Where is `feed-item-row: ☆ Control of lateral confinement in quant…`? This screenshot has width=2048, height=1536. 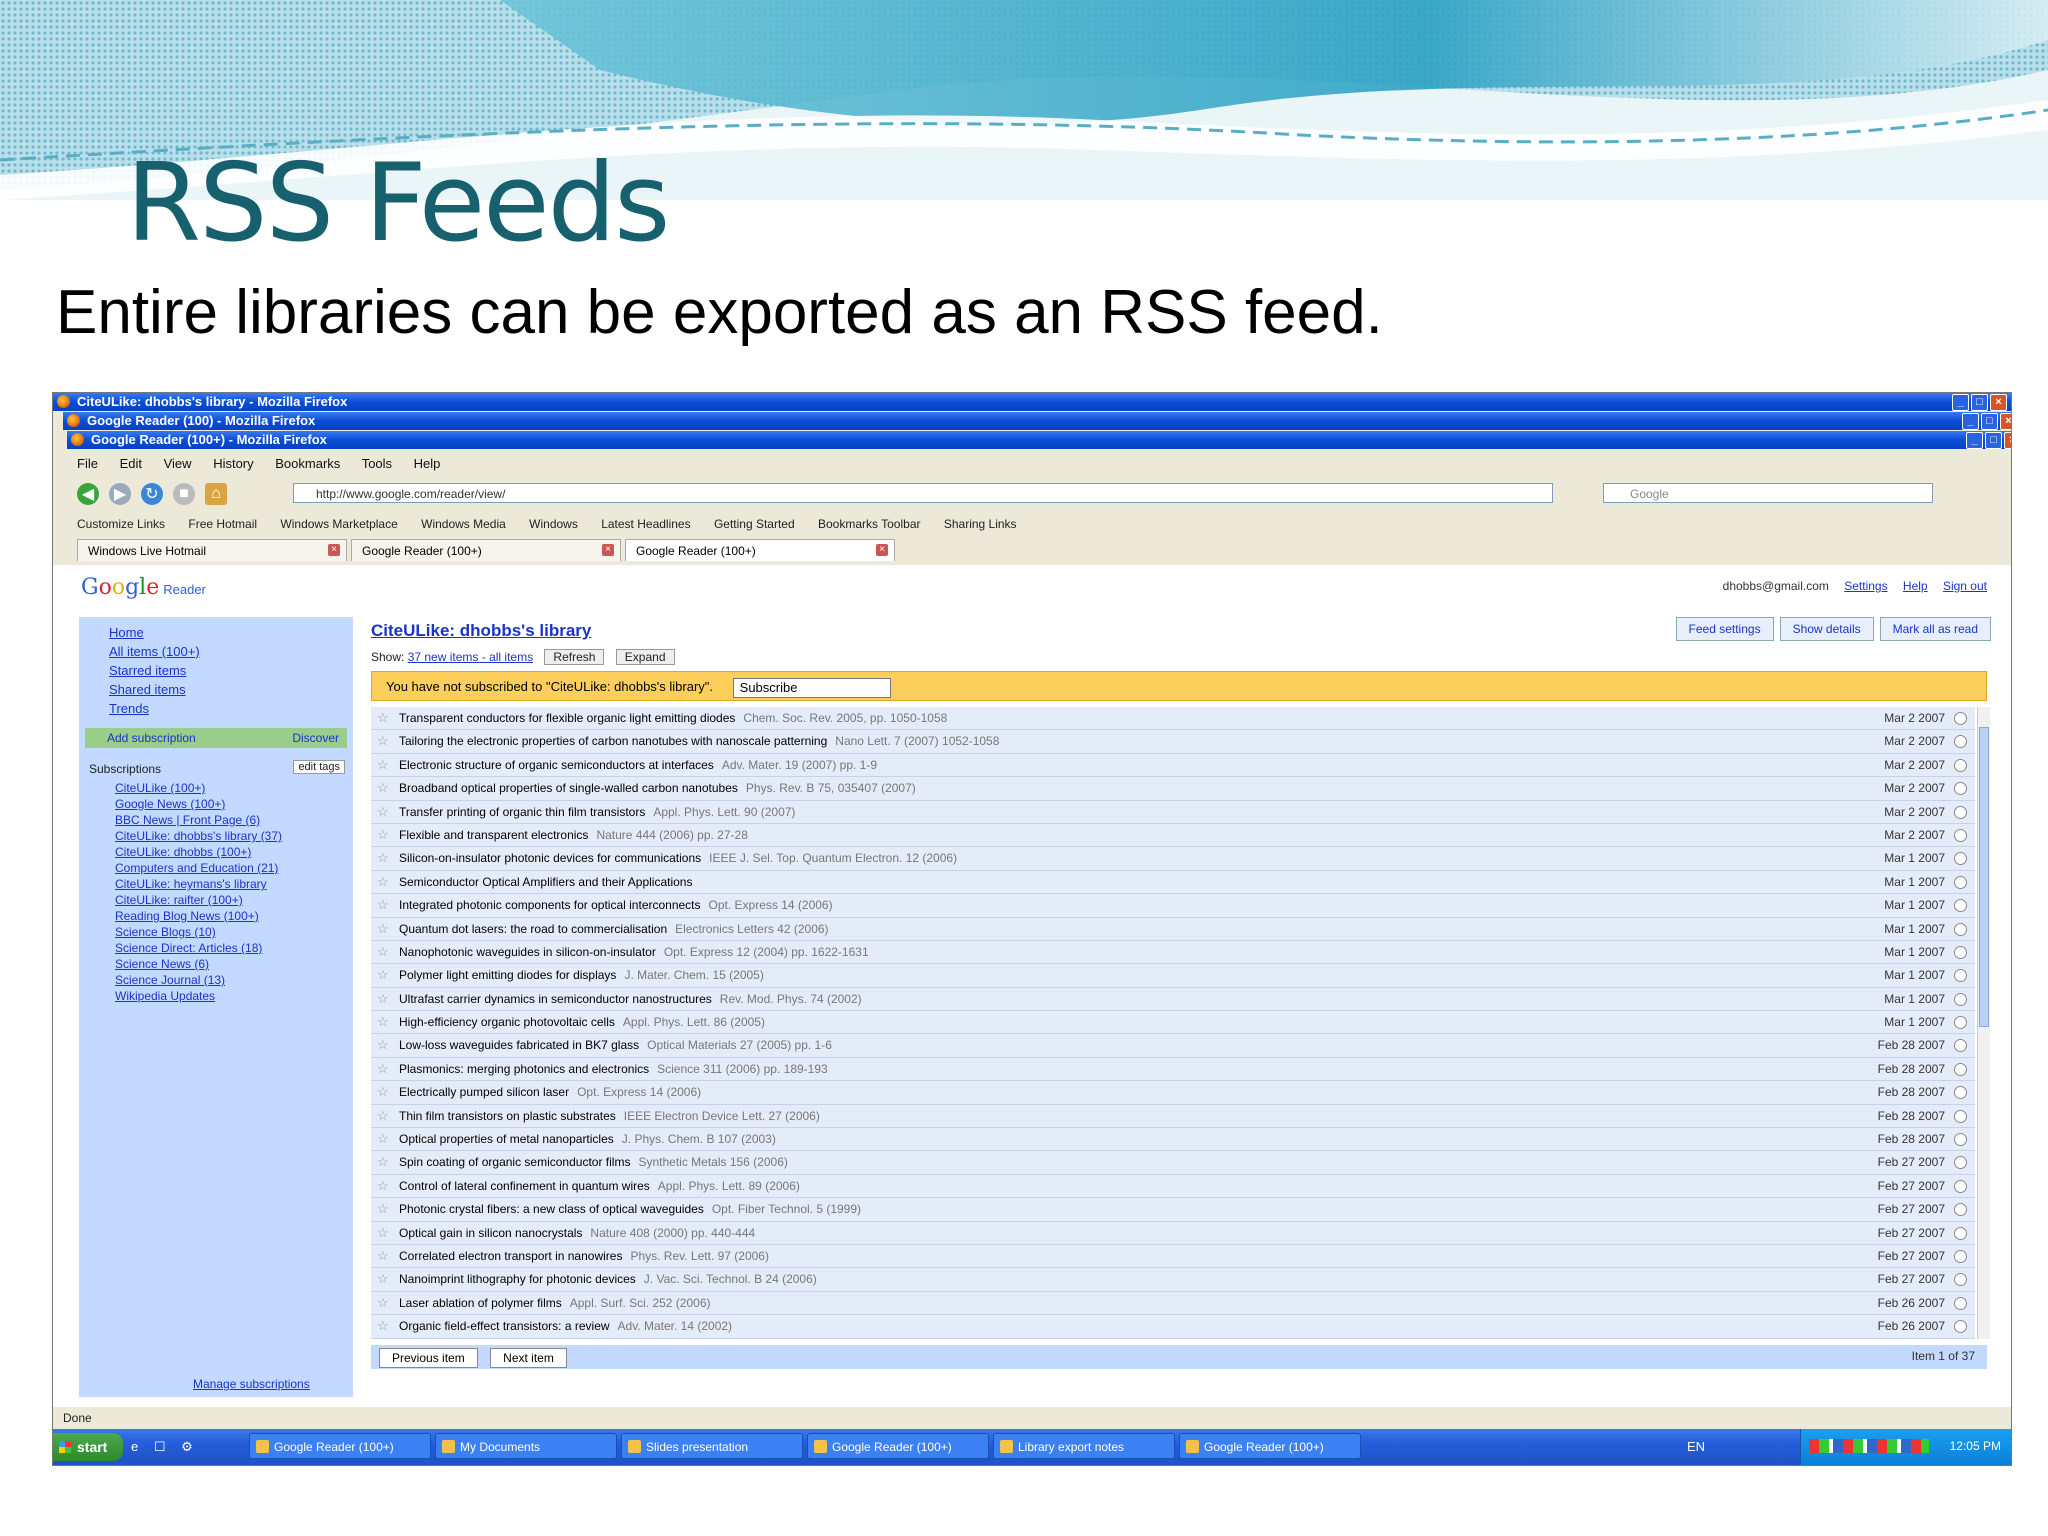 feed-item-row: ☆ Control of lateral confinement in quant… is located at coordinates (1173, 1186).